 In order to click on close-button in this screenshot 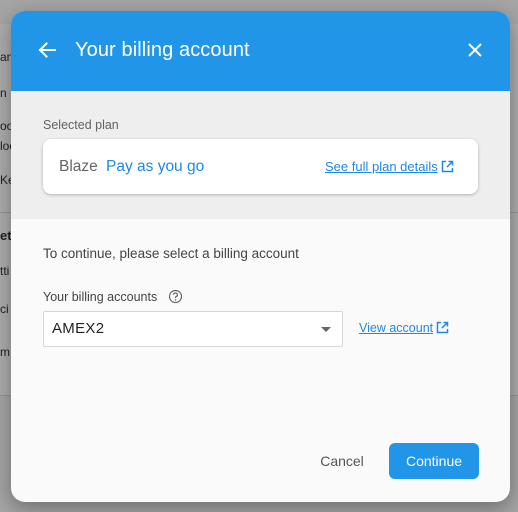, I will do `click(475, 50)`.